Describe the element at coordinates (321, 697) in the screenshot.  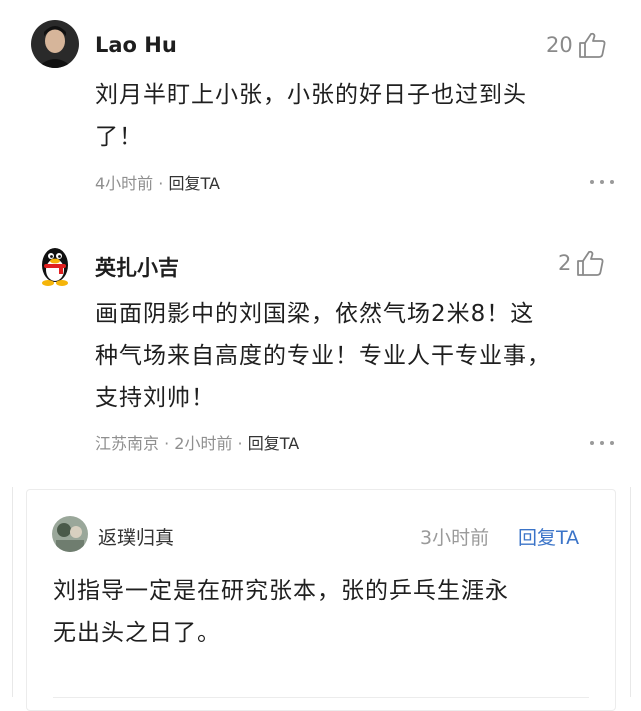
I see `divider` at that location.